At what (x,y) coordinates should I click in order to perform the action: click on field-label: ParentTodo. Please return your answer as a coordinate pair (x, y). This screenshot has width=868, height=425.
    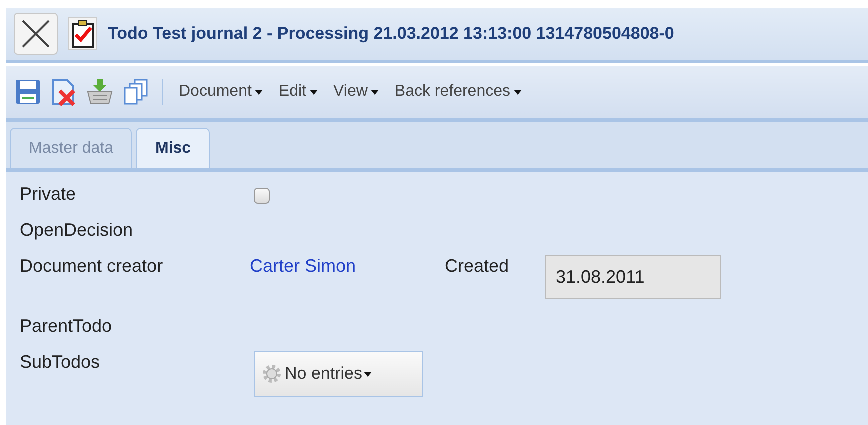
    Looking at the image, I should click on (67, 326).